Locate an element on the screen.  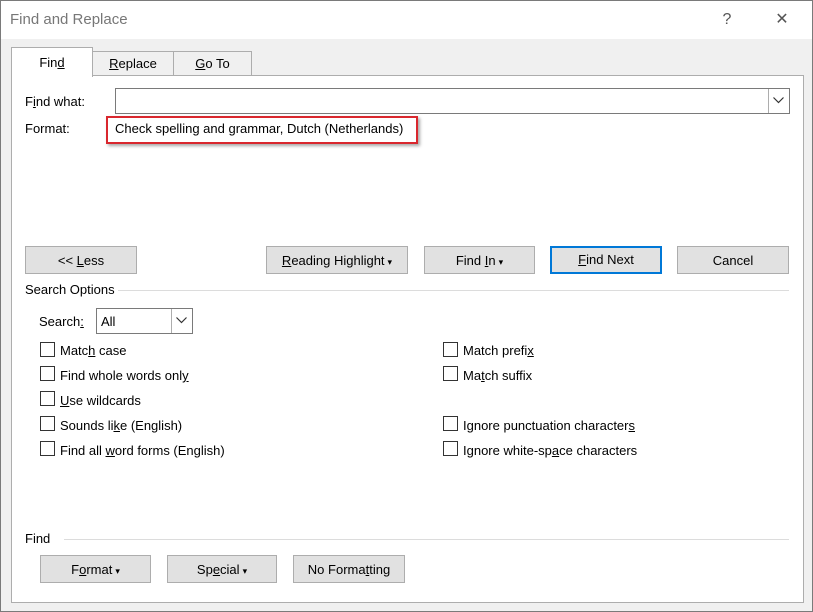
use-wildcards-checkbox is located at coordinates (47, 398).